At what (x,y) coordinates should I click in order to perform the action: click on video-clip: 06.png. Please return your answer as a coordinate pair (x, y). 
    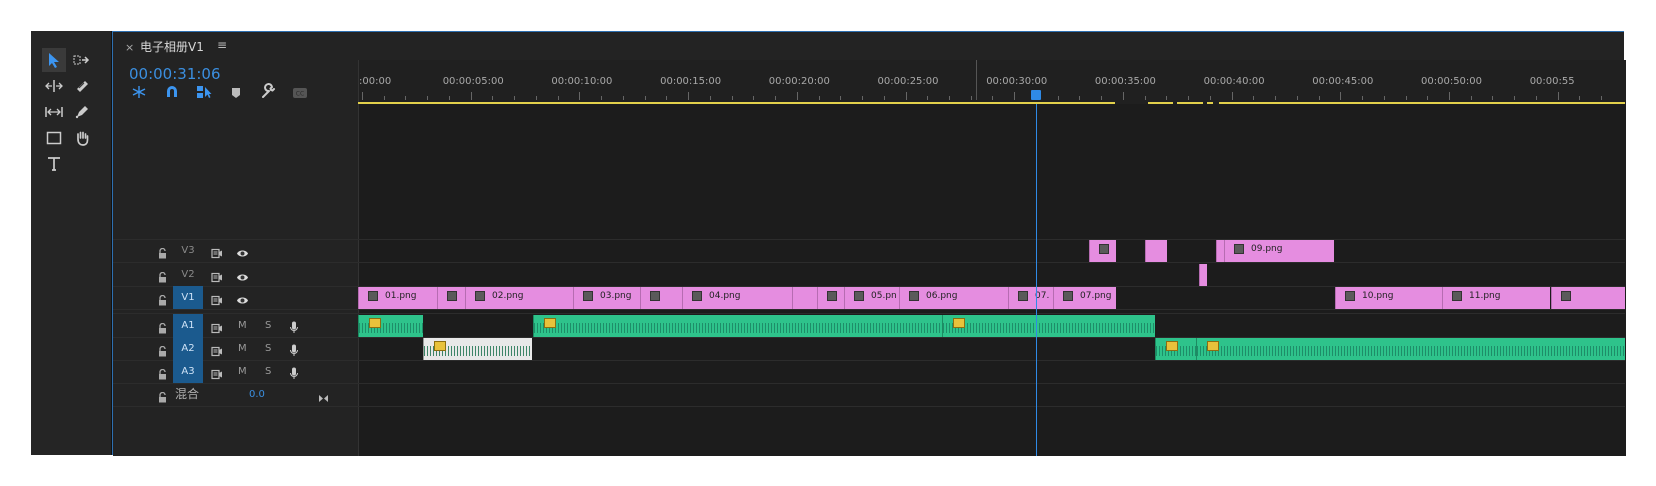
    Looking at the image, I should click on (953, 298).